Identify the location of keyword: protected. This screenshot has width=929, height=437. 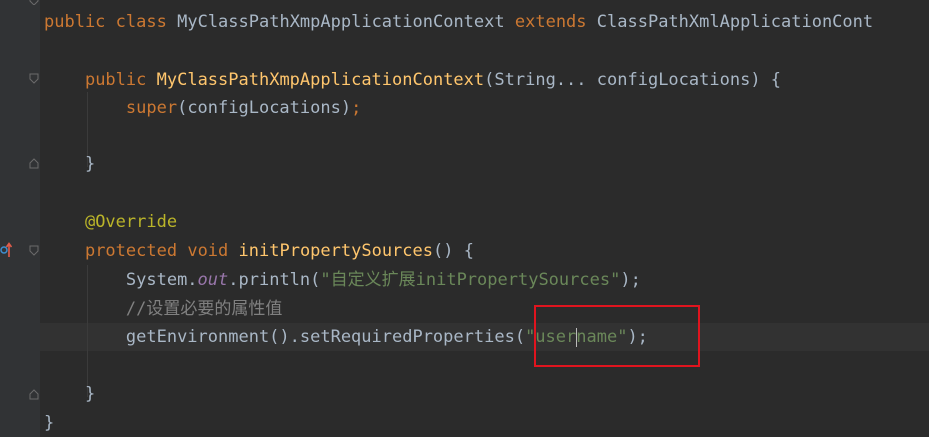
(131, 251).